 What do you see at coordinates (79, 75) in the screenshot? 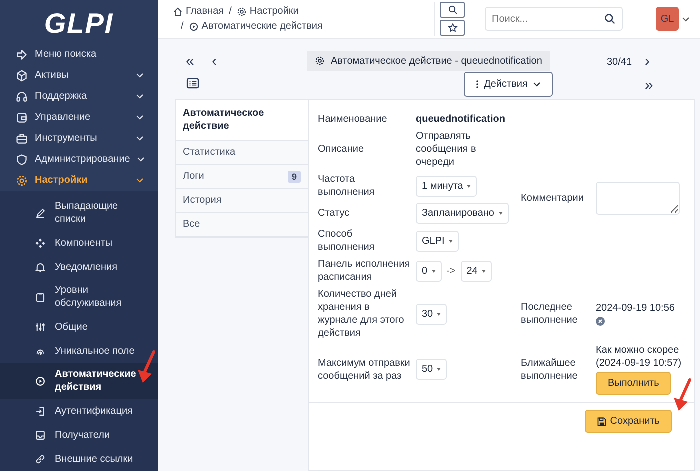
I see `sidebar-item: Активы` at bounding box center [79, 75].